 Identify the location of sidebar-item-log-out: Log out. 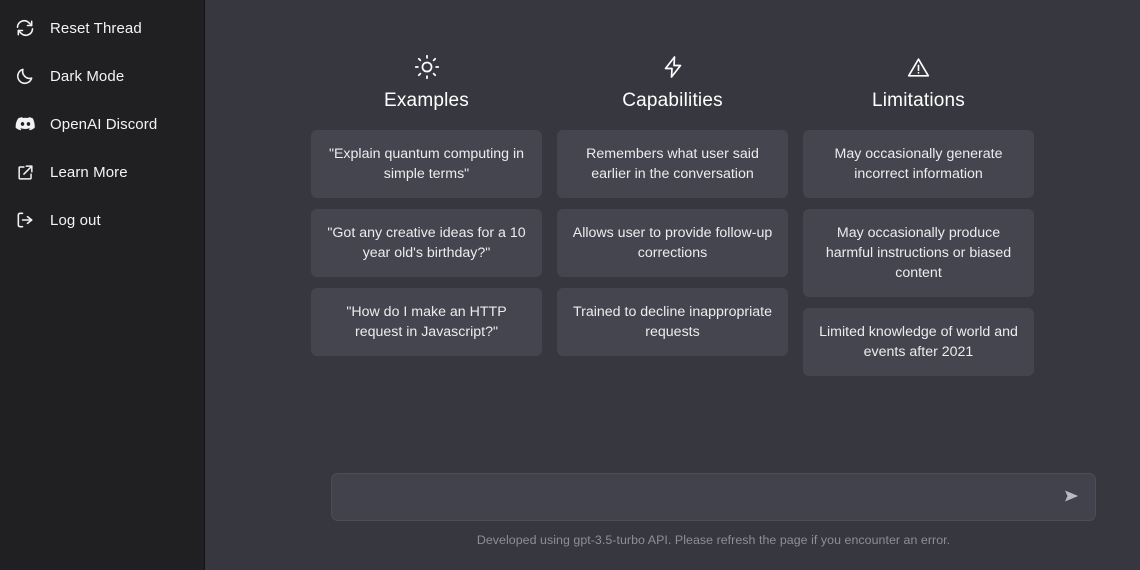
(102, 220).